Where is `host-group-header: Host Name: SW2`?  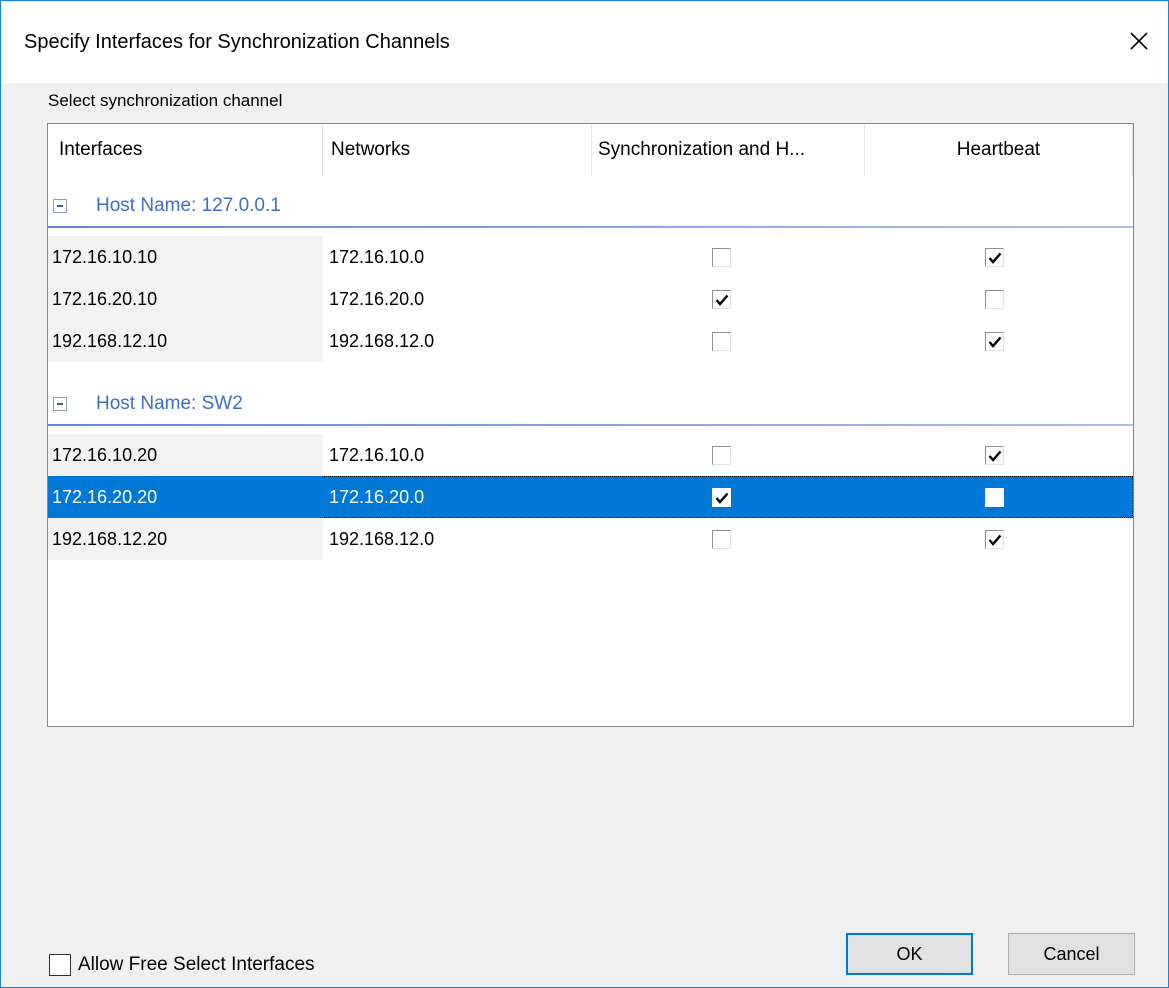 host-group-header: Host Name: SW2 is located at coordinates (590, 404).